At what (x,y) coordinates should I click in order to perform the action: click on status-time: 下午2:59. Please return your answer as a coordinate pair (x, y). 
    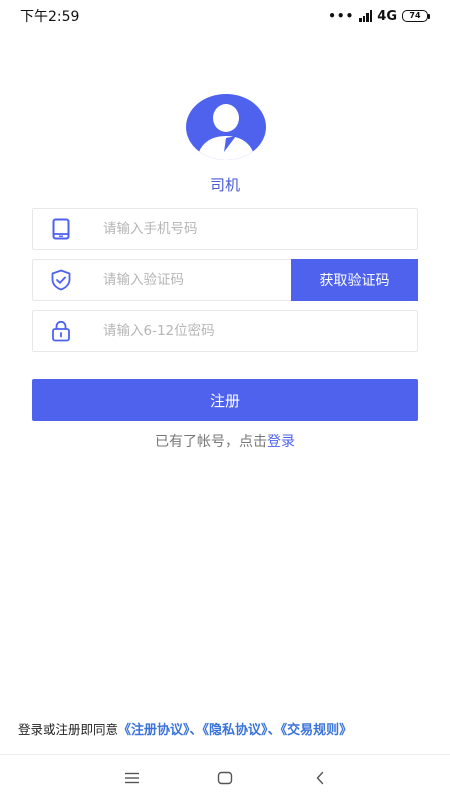
    Looking at the image, I should click on (50, 17).